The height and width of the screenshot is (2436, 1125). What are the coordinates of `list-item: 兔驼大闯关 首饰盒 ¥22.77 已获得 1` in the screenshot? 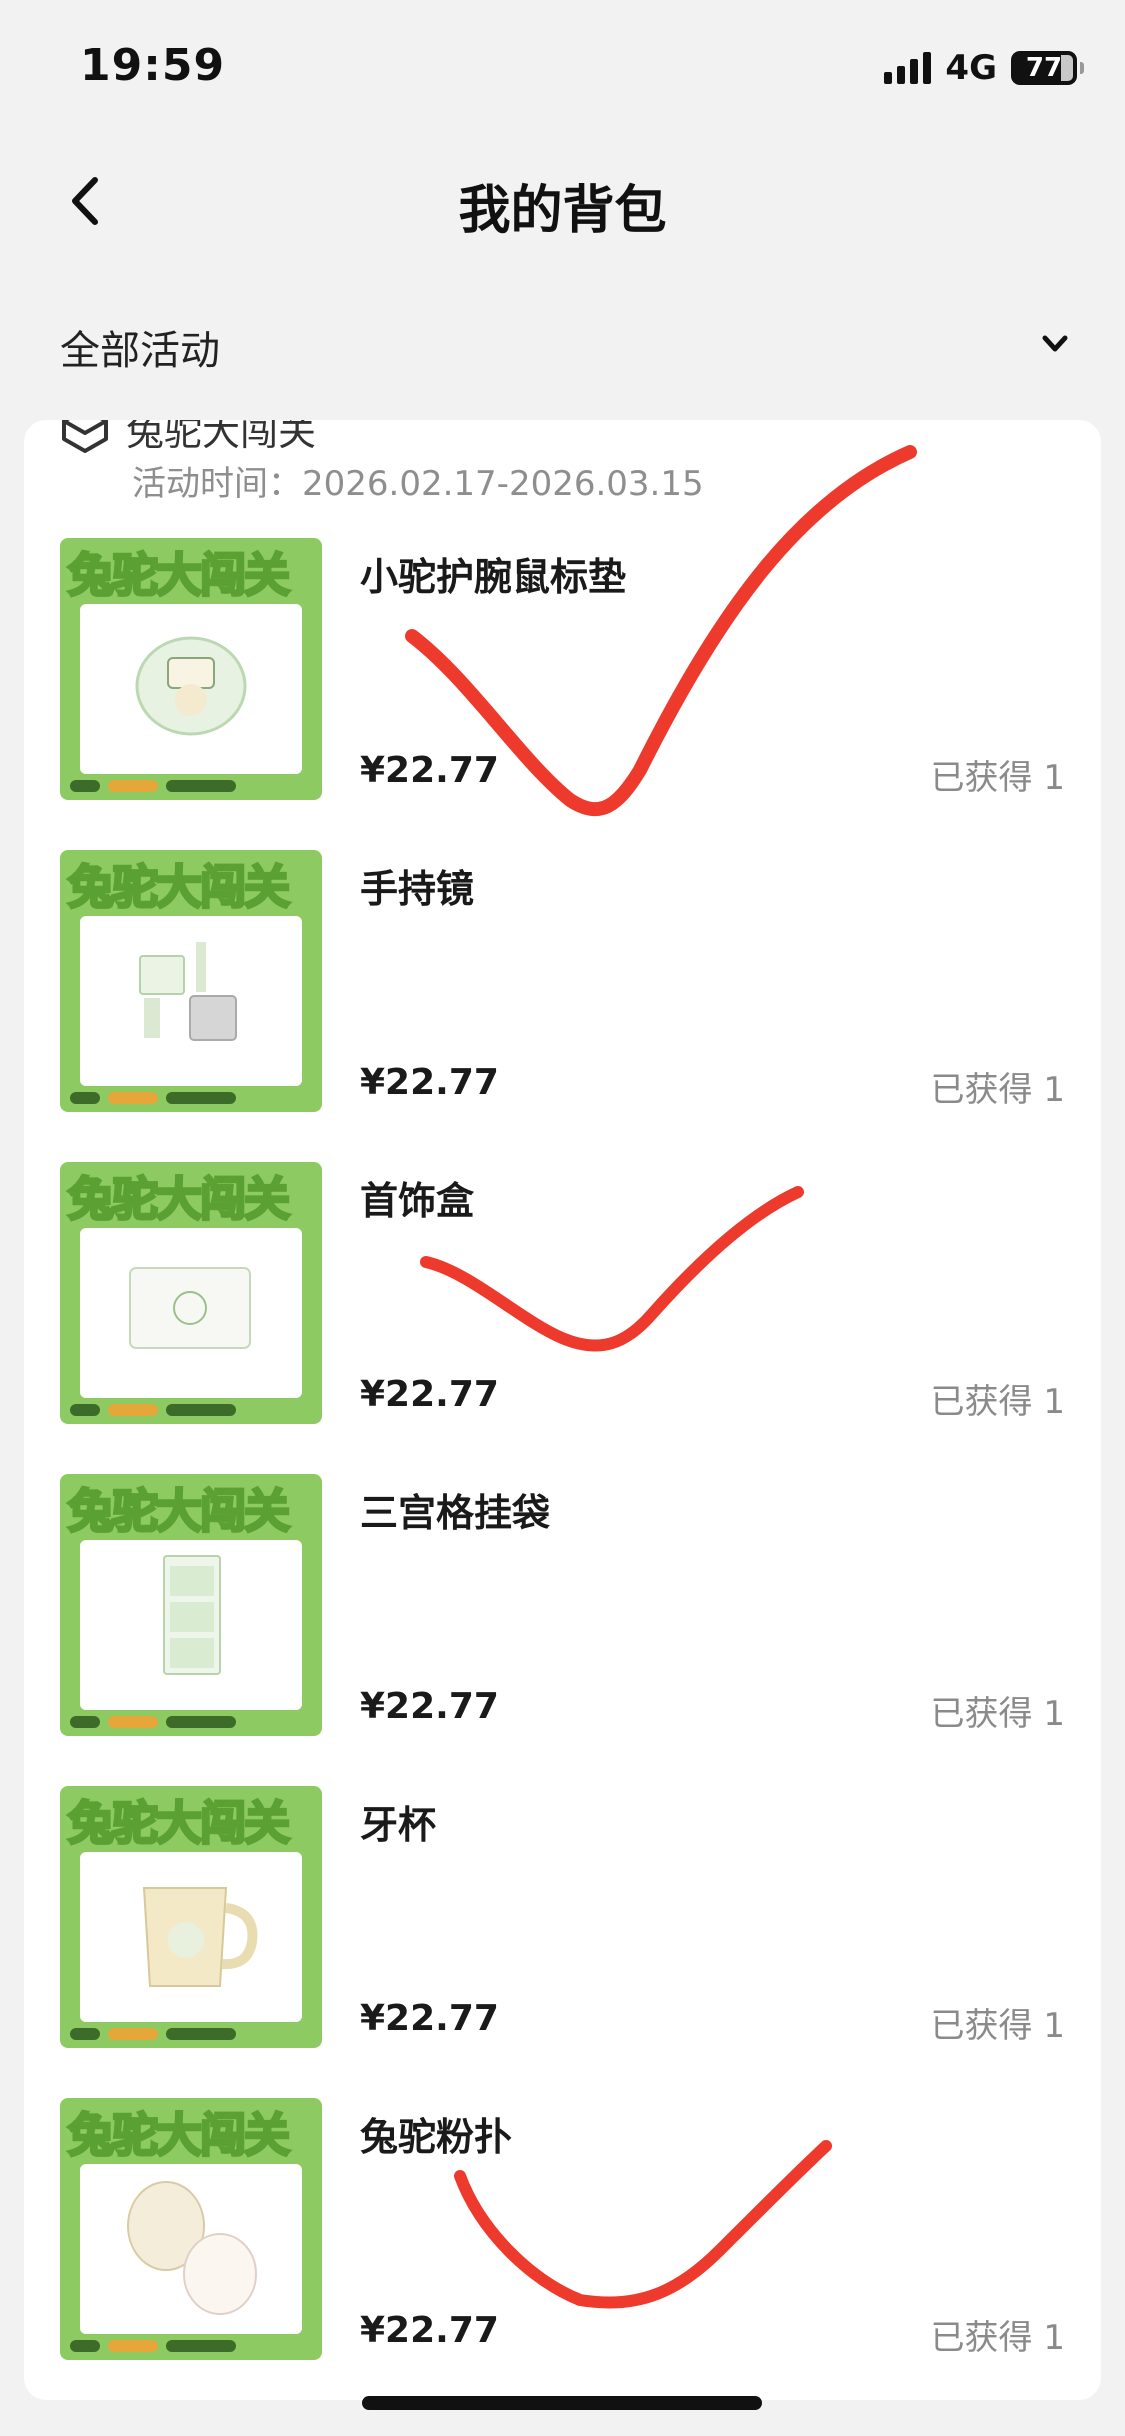 It's located at (562, 1318).